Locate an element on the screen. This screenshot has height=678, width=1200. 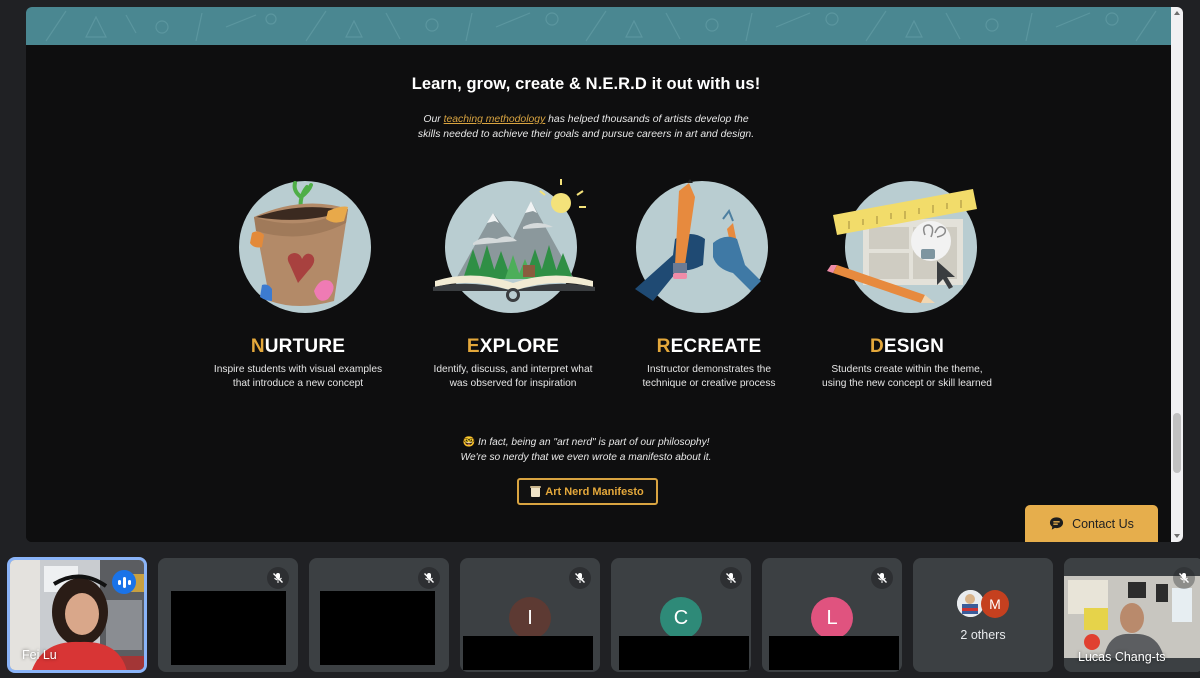
step-description-line2: was observed for inspiration is located at coordinates (513, 383).